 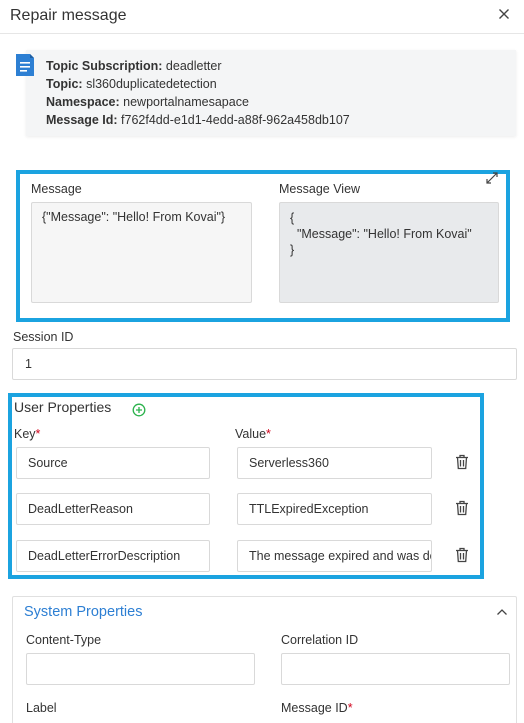 I want to click on dialog-header: Repair message, so click(x=262, y=17).